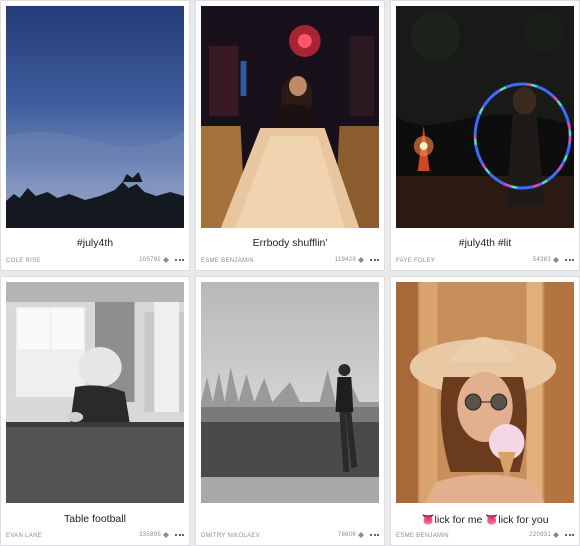 This screenshot has height=546, width=580. Describe the element at coordinates (485, 520) in the screenshot. I see `card-title: 👅lick for me 👅lick for you` at that location.